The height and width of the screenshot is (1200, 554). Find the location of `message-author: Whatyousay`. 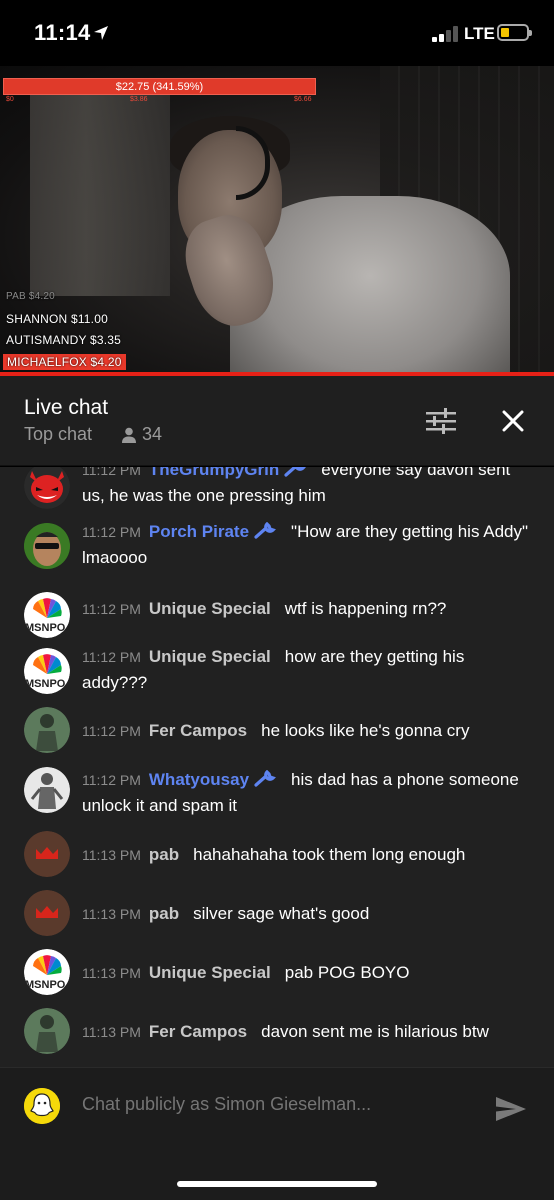

message-author: Whatyousay is located at coordinates (199, 779).